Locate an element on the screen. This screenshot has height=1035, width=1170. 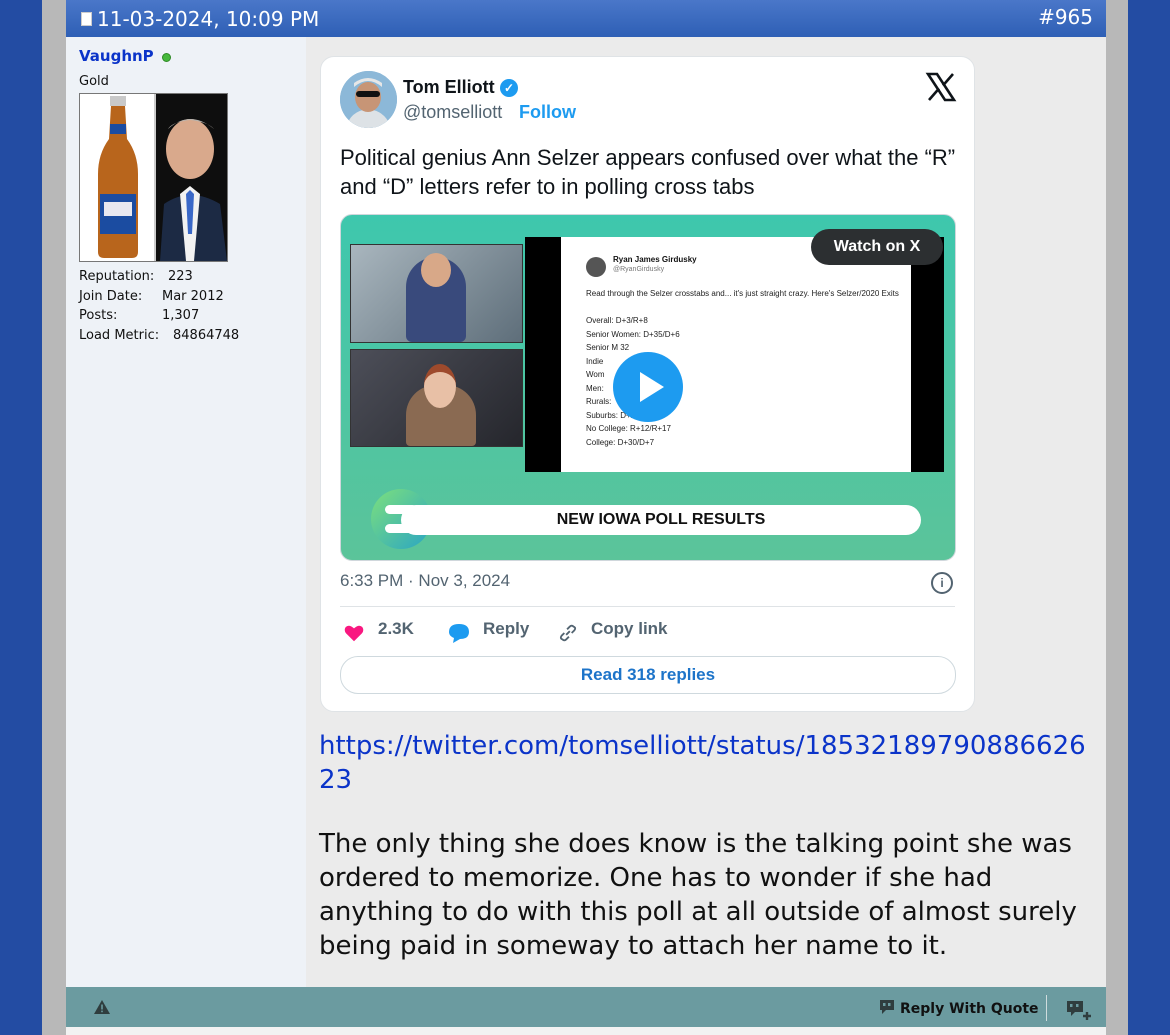
footer-separator is located at coordinates (1046, 1008).